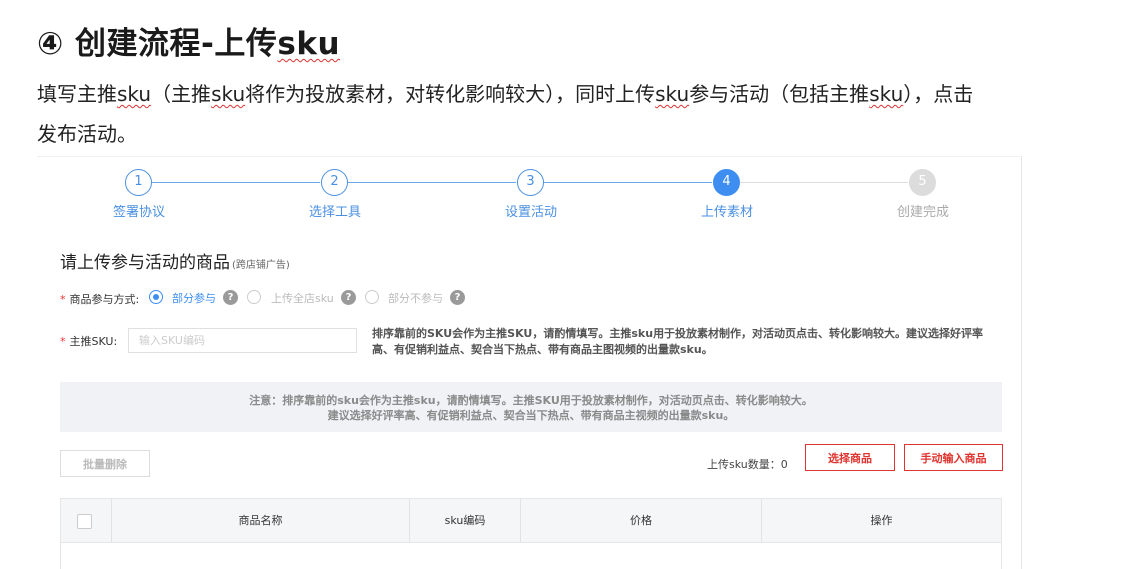  What do you see at coordinates (531, 415) in the screenshot?
I see `notice-line-2: 建议选择好评率高、有促销利益点、契合当下热点、带有商品主视频的出量款sku。` at bounding box center [531, 415].